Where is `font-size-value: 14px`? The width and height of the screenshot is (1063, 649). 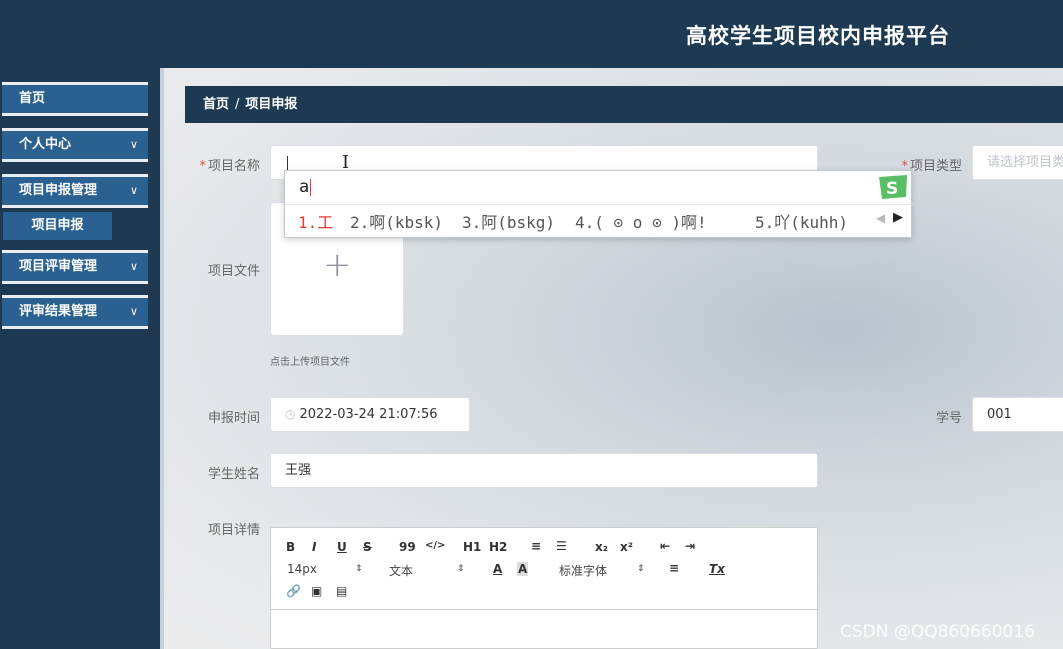 font-size-value: 14px is located at coordinates (302, 569).